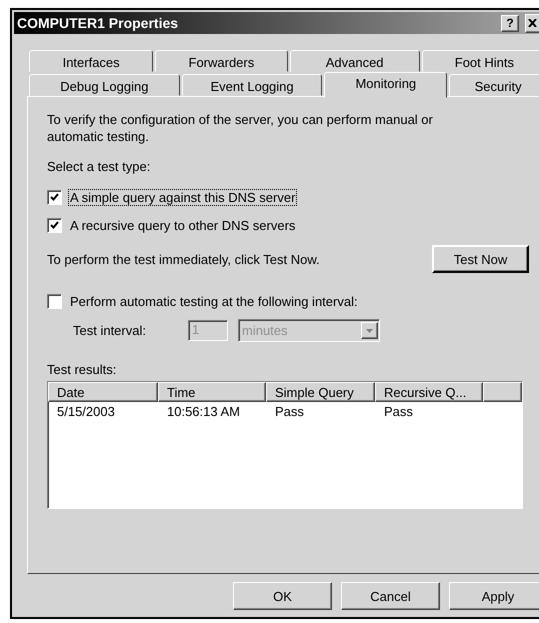  What do you see at coordinates (91, 61) in the screenshot?
I see `tab: Interfaces` at bounding box center [91, 61].